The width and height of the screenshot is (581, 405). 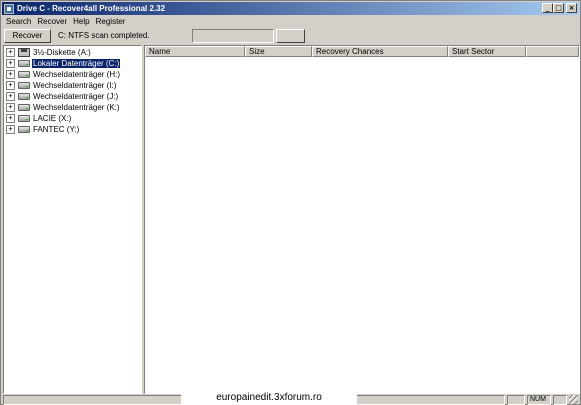 I want to click on window-title: Drive C - Recover4all Professional 2.32, so click(x=91, y=8).